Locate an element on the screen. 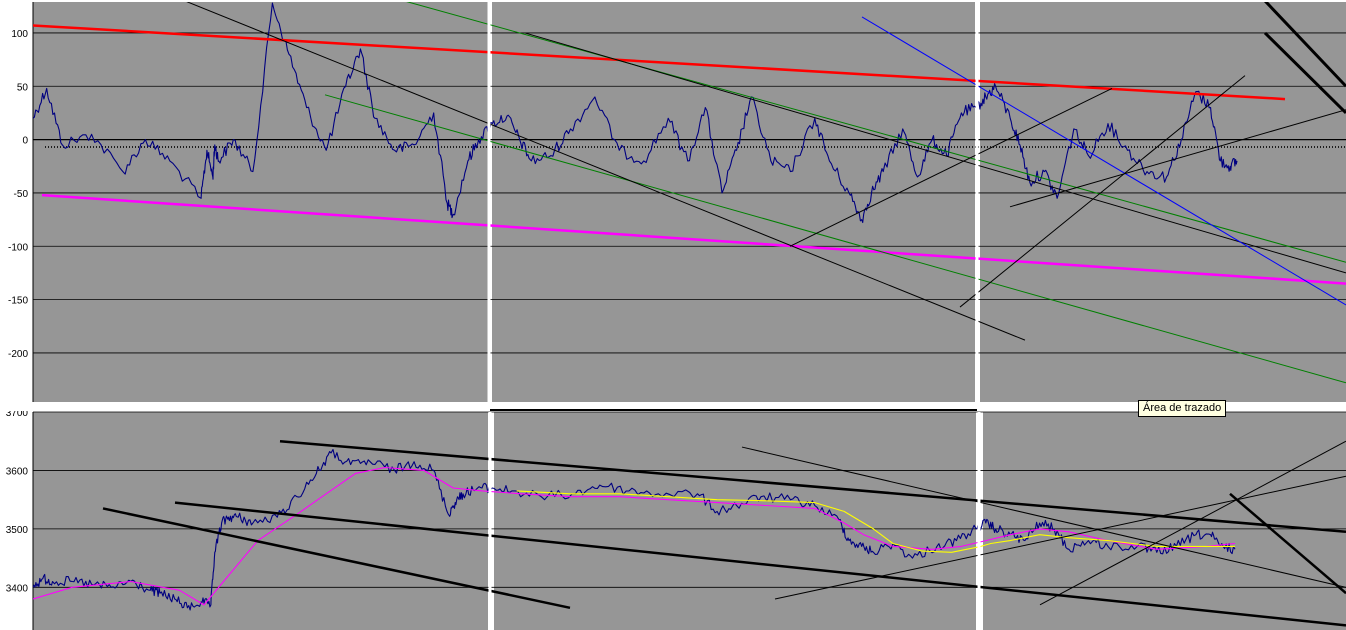  y-tick-label: -50 is located at coordinates (21, 194).